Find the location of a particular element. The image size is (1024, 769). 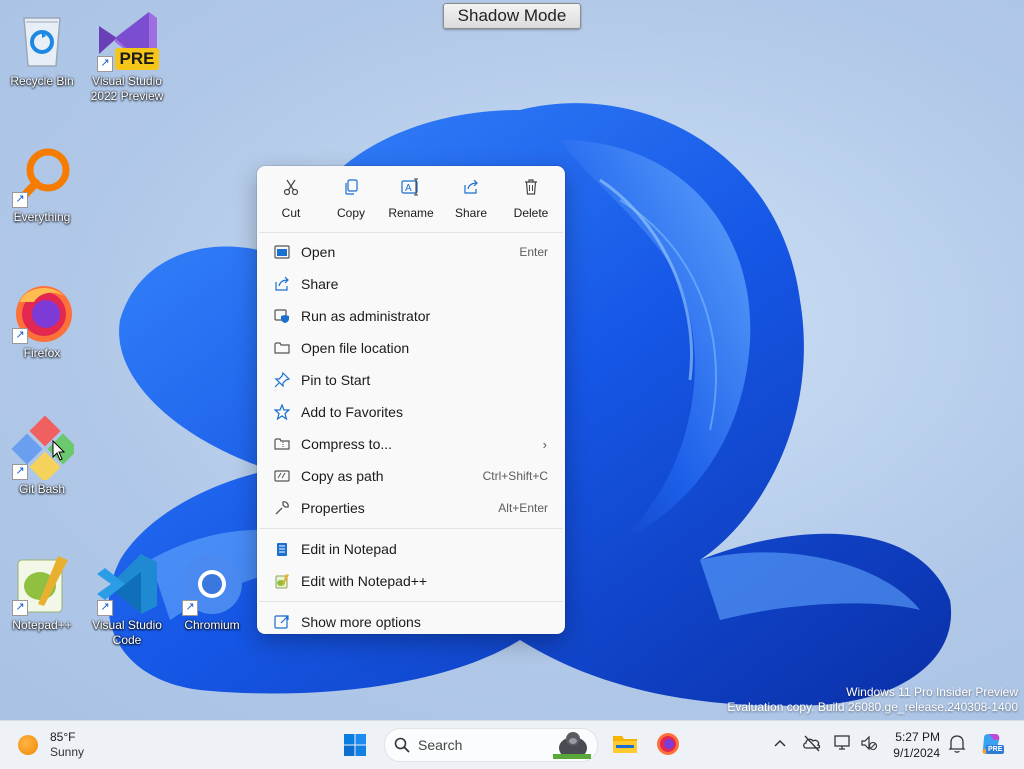

desktop-icon-label: Git Bash is located at coordinates (42, 489).